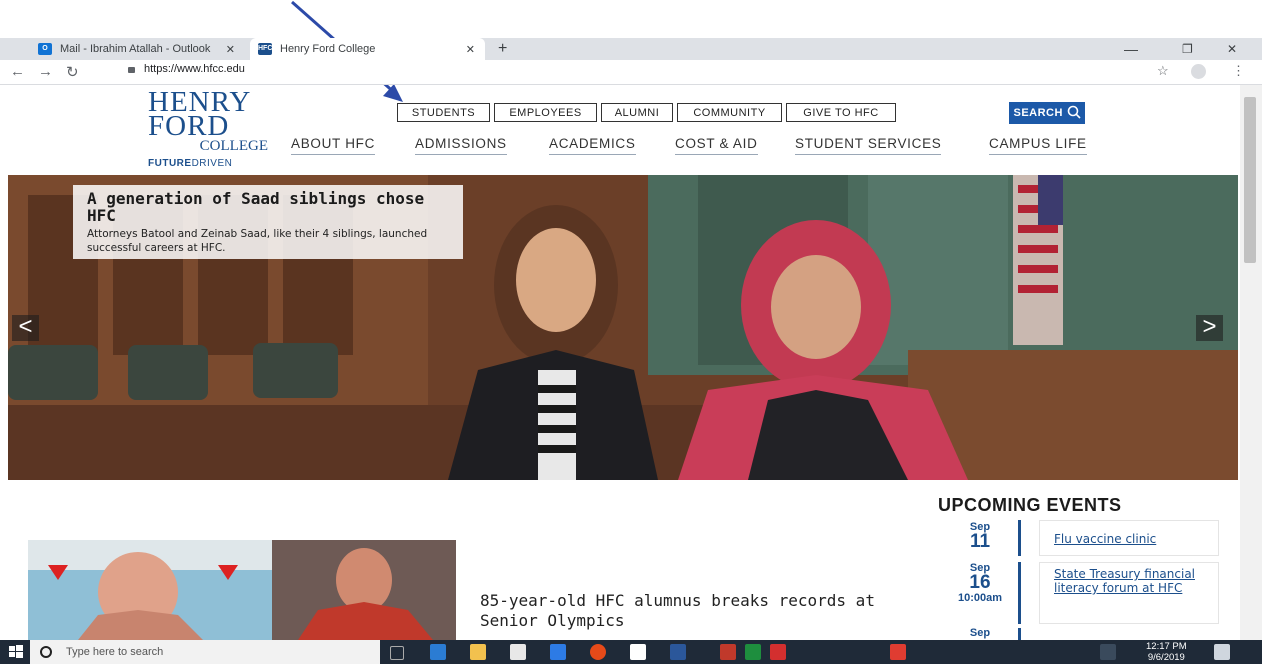 This screenshot has height=664, width=1262. Describe the element at coordinates (1251, 362) in the screenshot. I see `page-scrollbar` at that location.